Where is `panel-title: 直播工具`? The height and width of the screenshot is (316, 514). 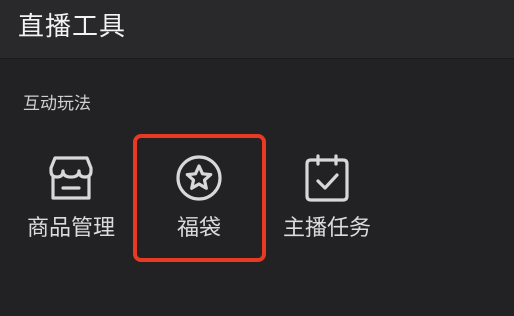
panel-title: 直播工具 is located at coordinates (72, 27).